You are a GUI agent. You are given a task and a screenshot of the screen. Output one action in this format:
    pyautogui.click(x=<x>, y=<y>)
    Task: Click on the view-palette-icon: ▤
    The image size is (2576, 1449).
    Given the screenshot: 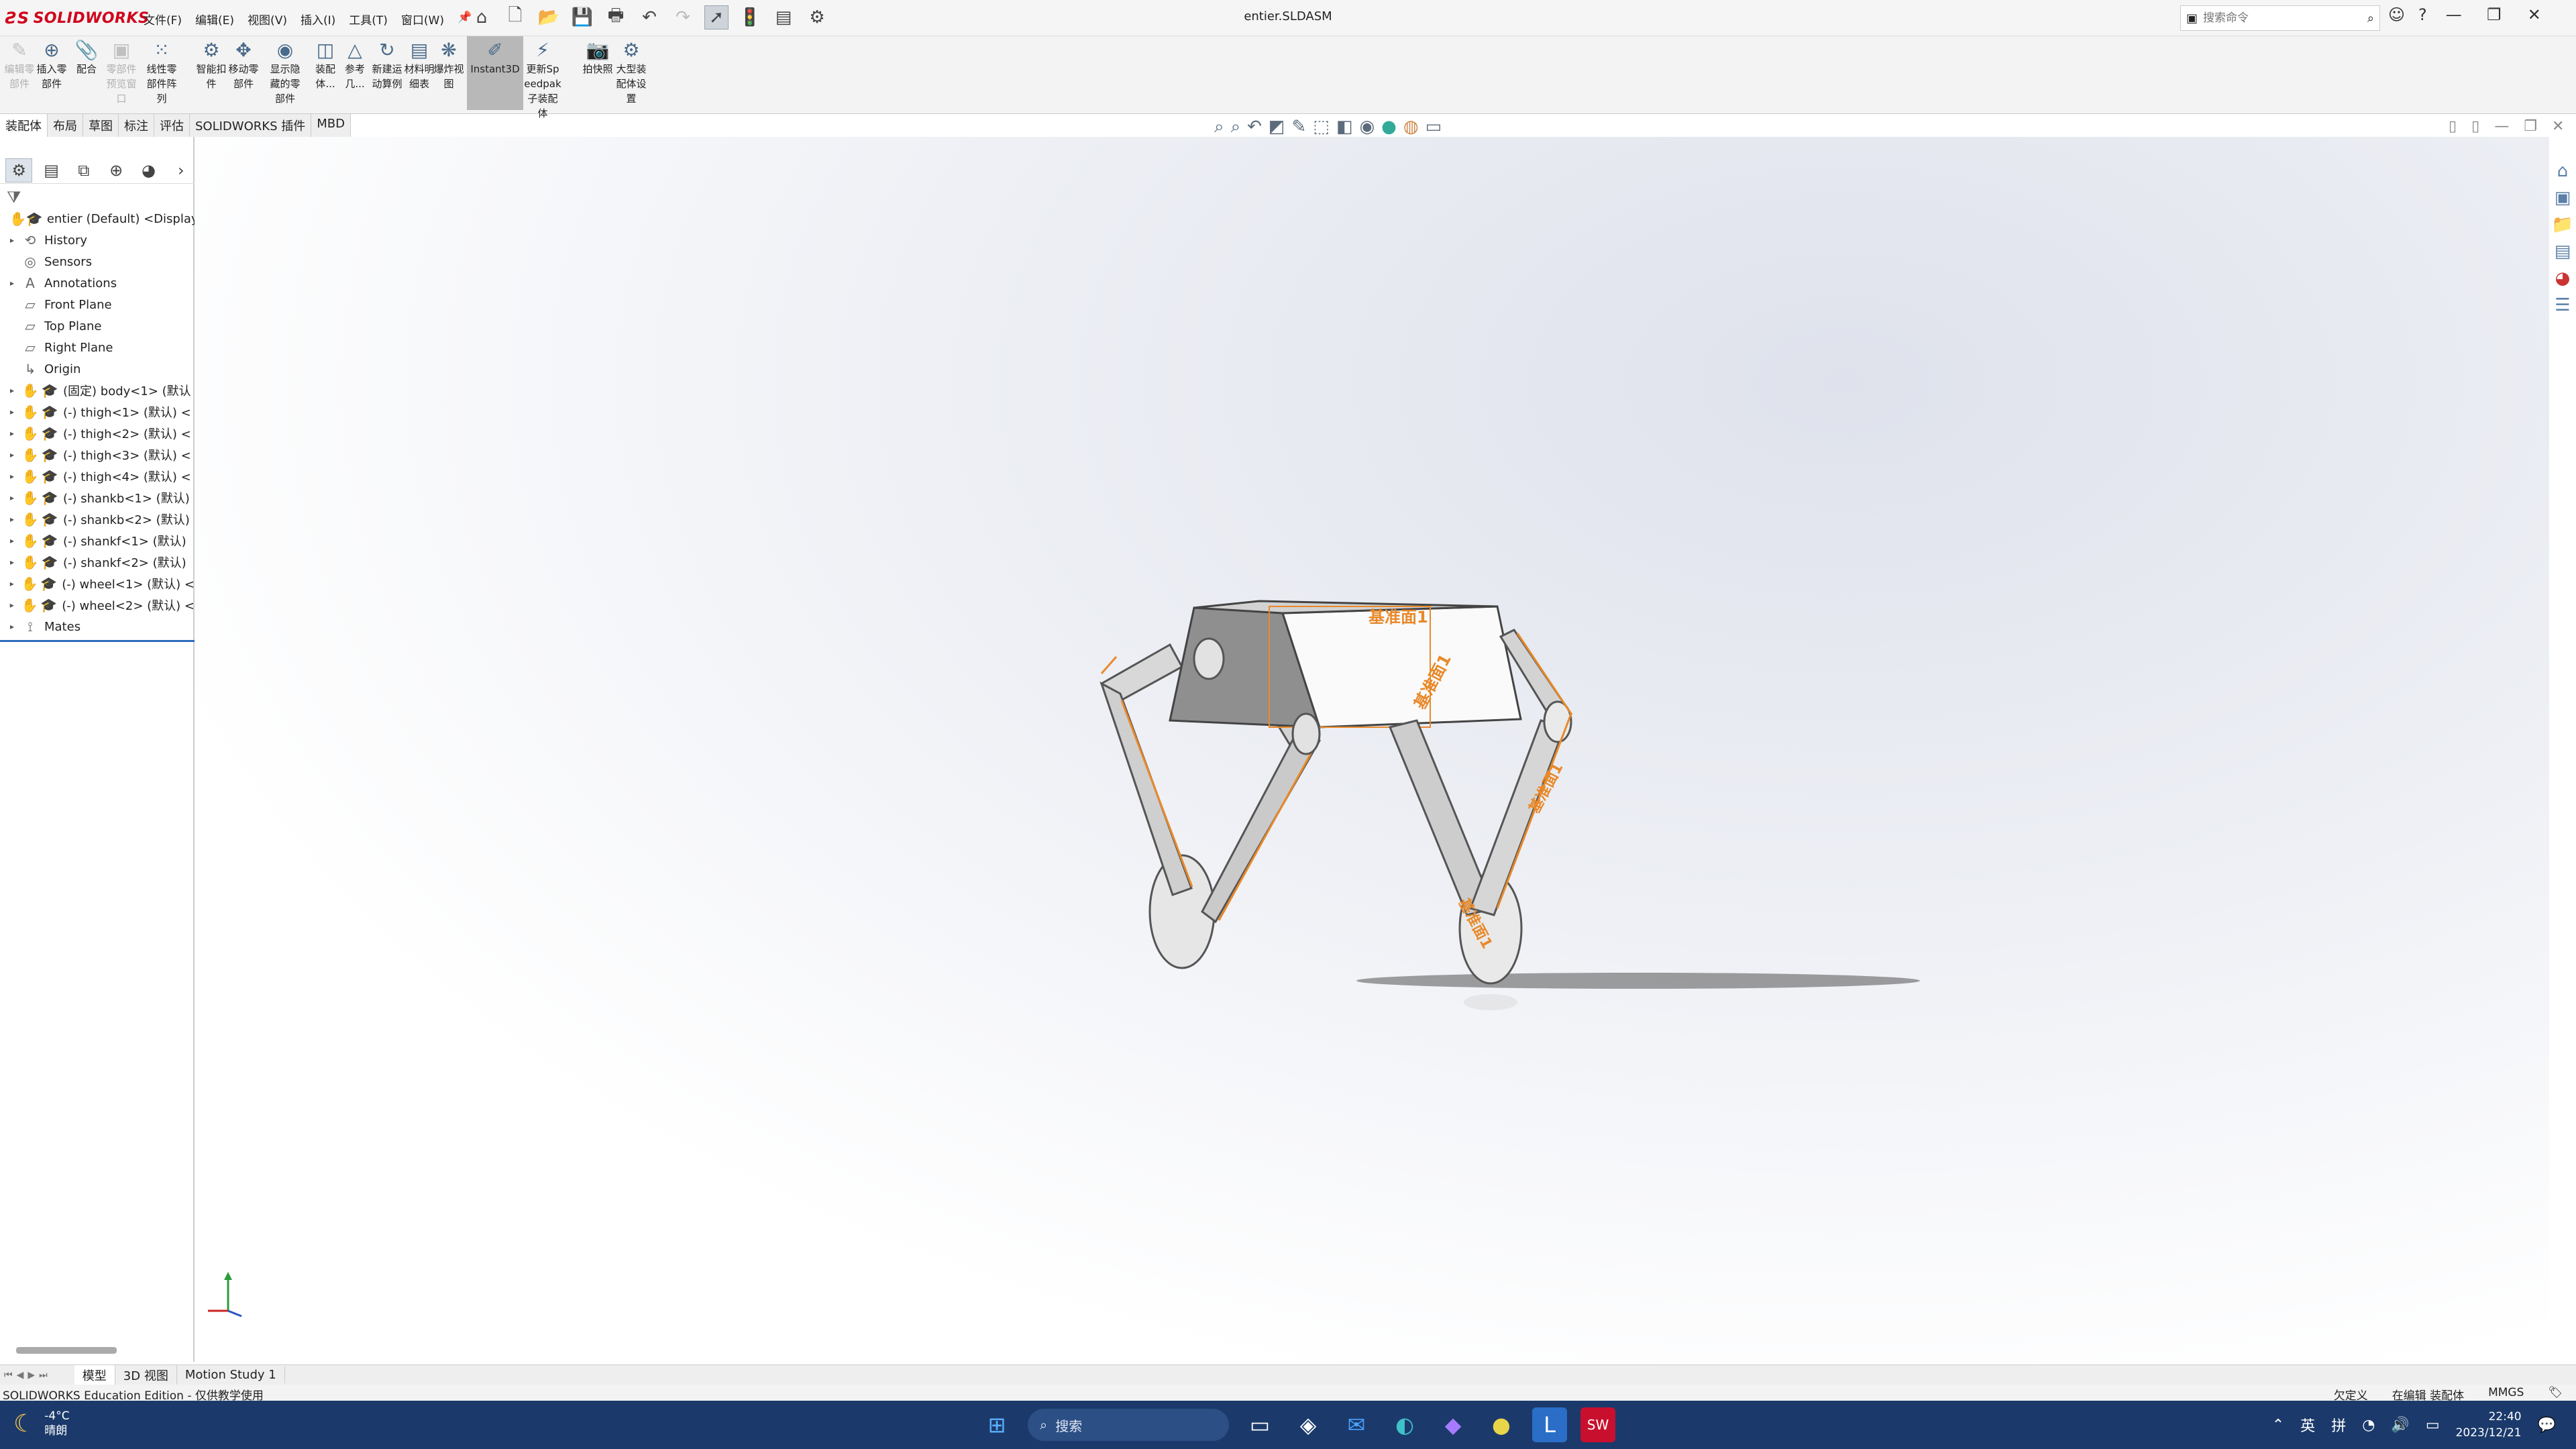 What is the action you would take?
    pyautogui.click(x=2563, y=251)
    